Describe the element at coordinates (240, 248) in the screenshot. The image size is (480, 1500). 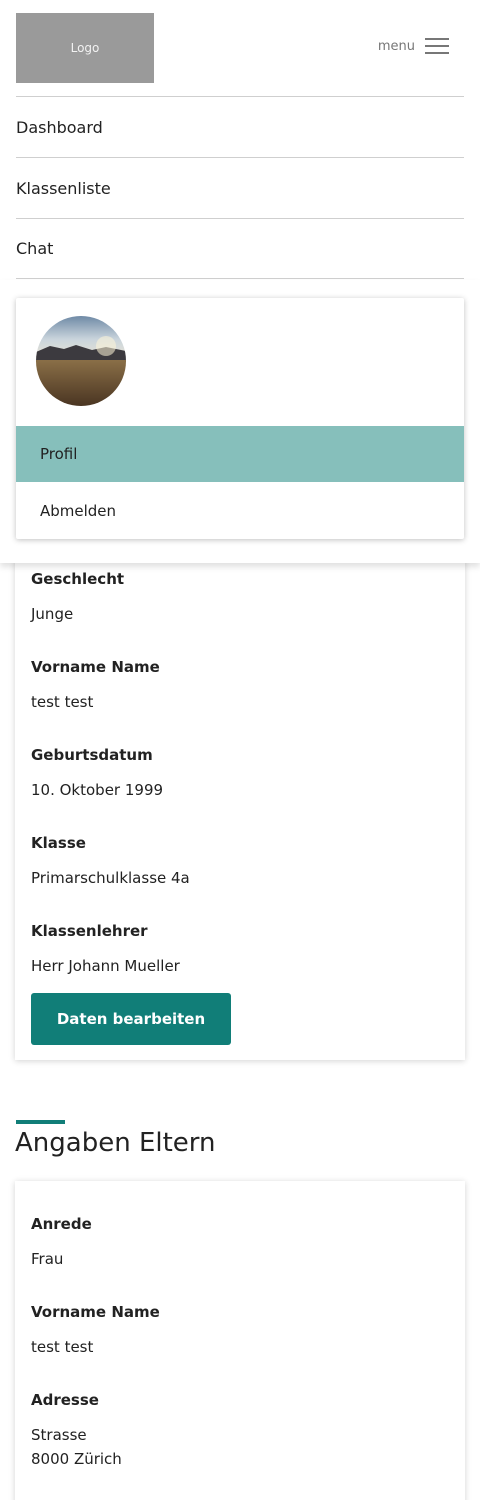
I see `nav-item-chat: Chat` at that location.